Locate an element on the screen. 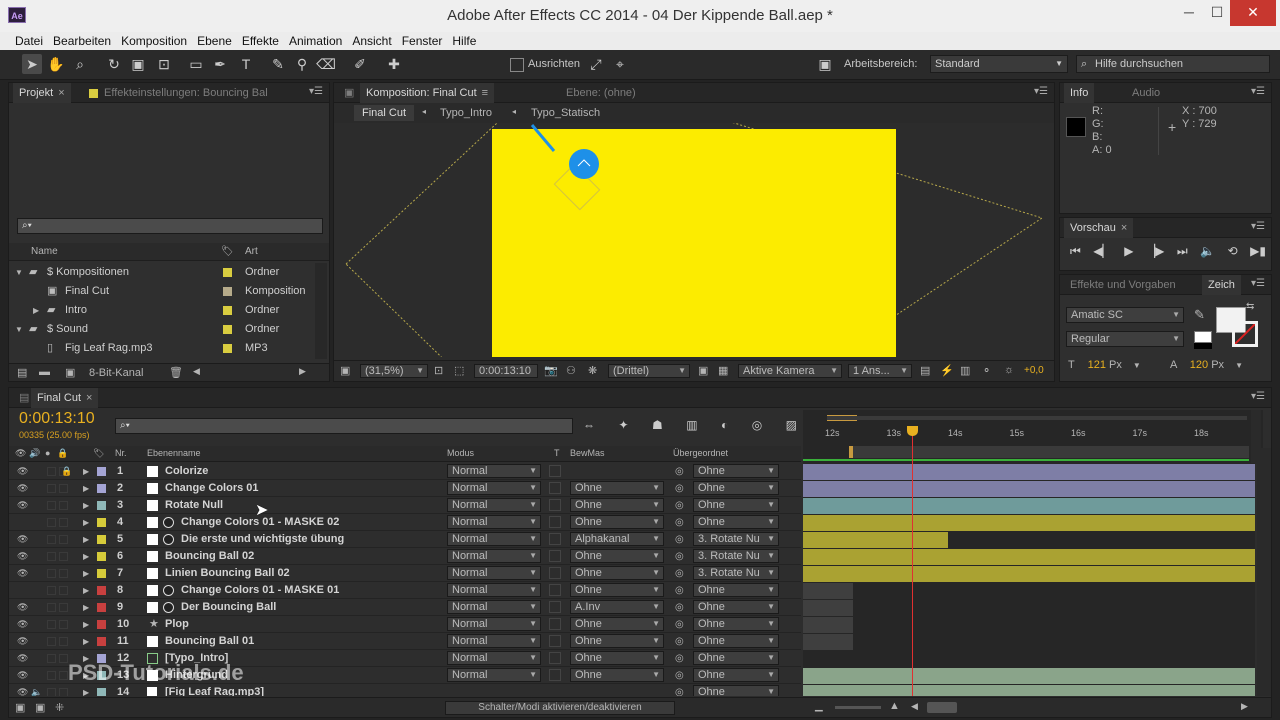 The image size is (1280, 720). project-item: ▼ ▰ $ Sound Ordner is located at coordinates (161, 329).